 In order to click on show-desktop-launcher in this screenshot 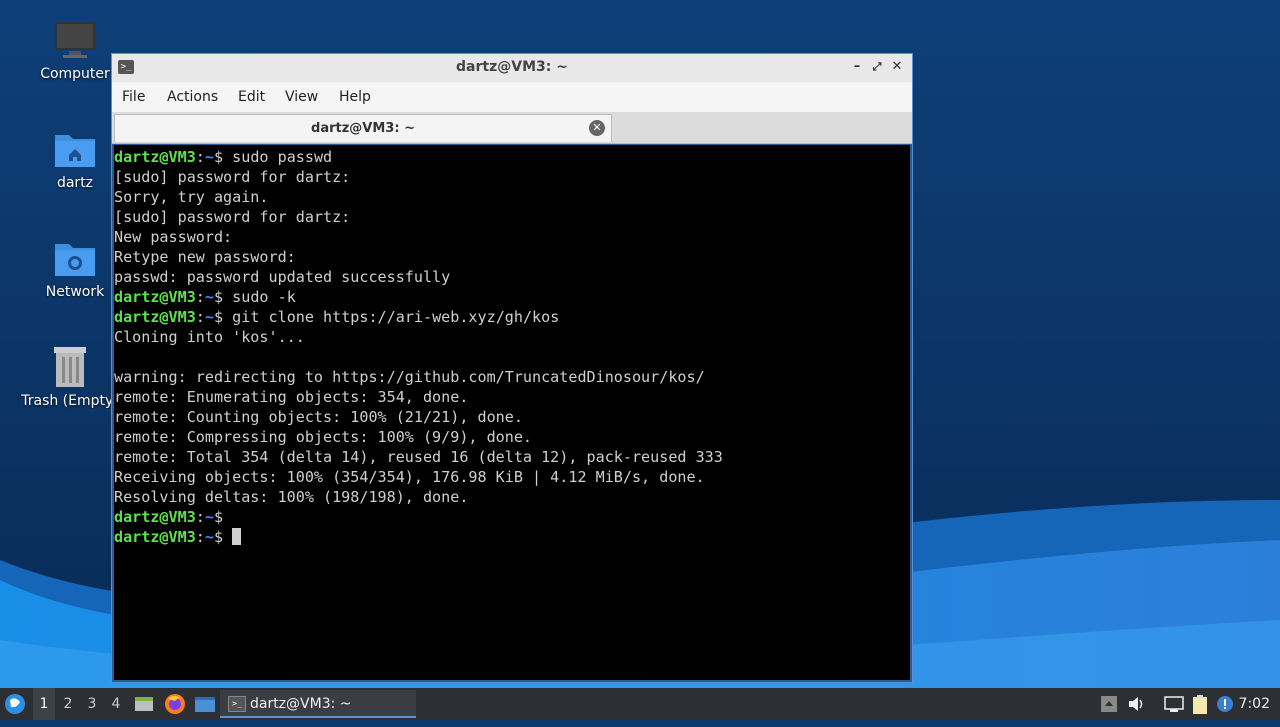, I will do `click(205, 704)`.